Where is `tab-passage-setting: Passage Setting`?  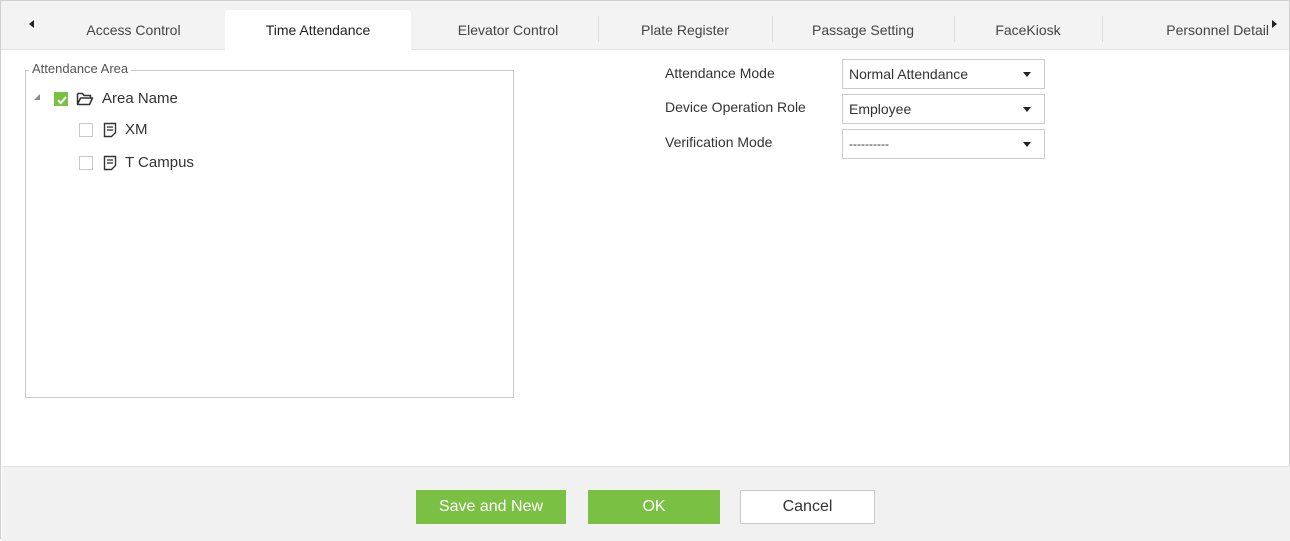 tab-passage-setting: Passage Setting is located at coordinates (863, 29).